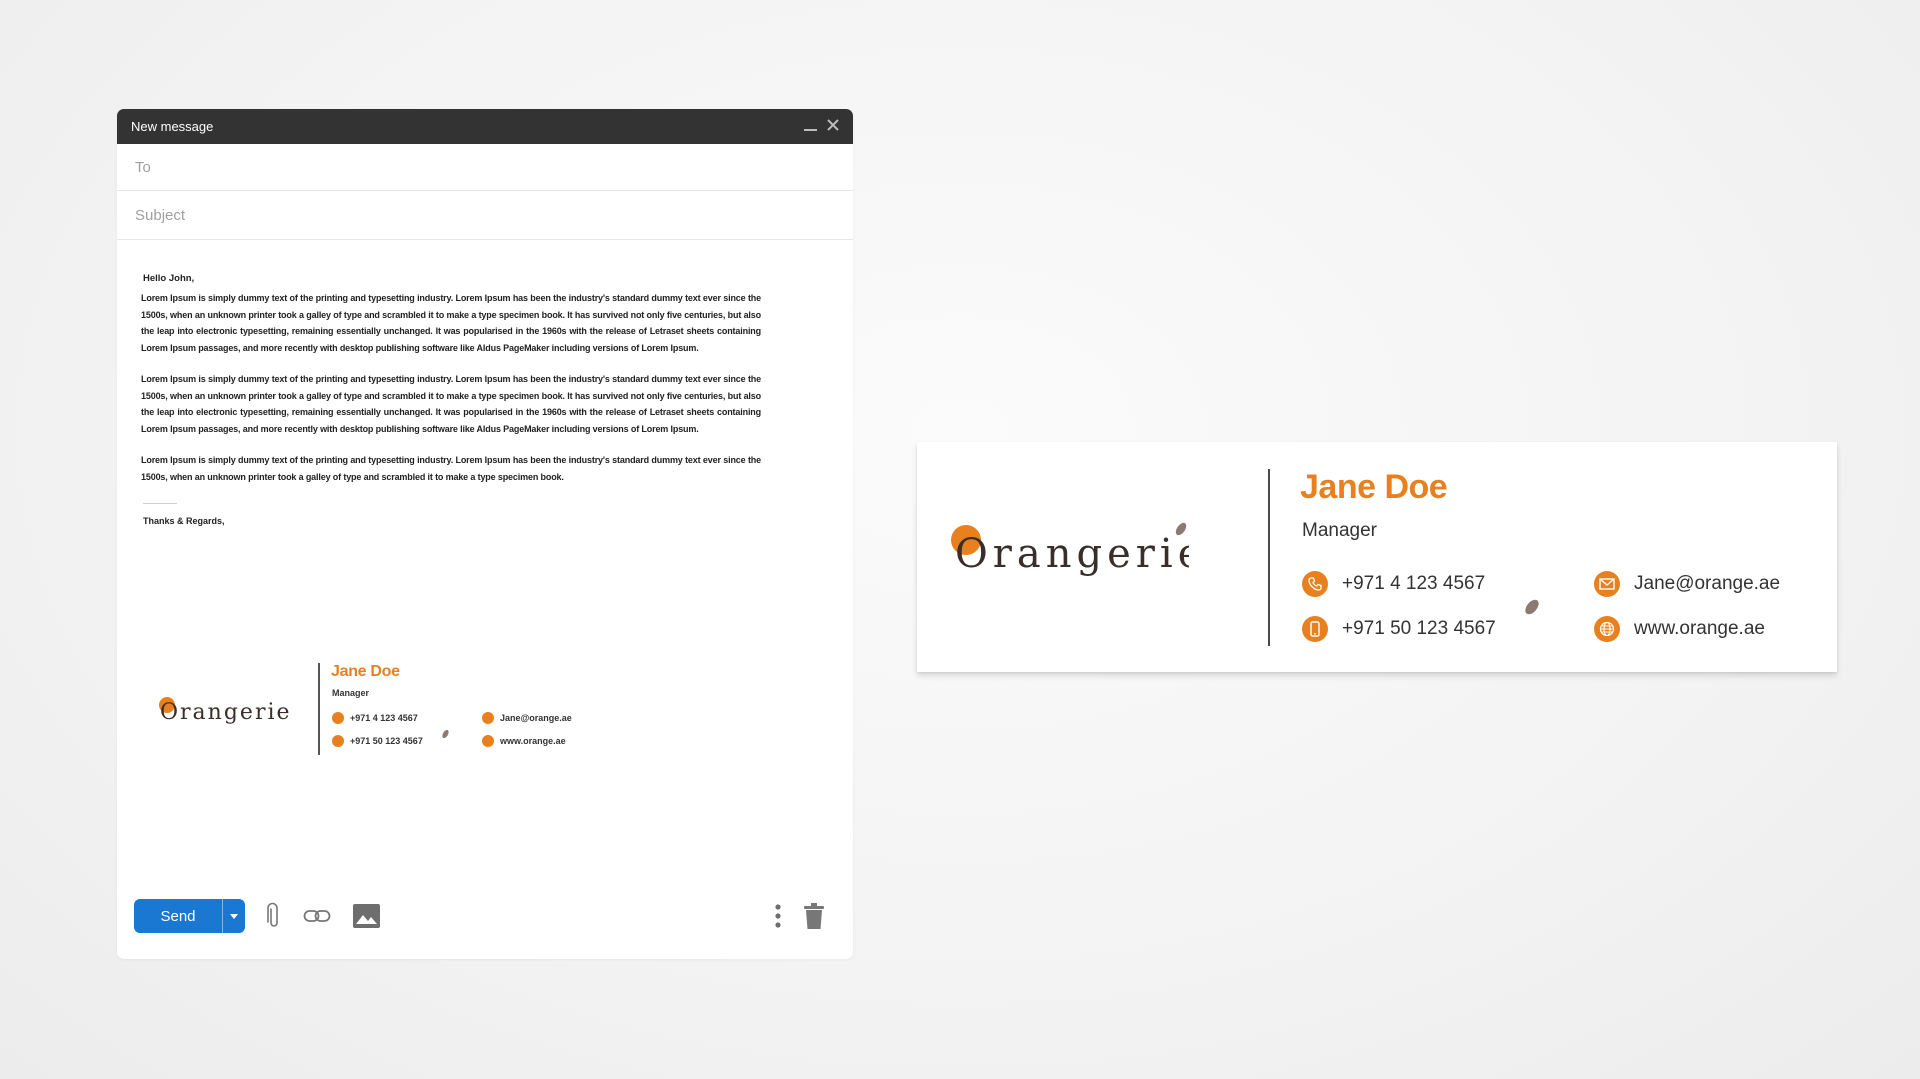  I want to click on send-dropdown-icon, so click(234, 916).